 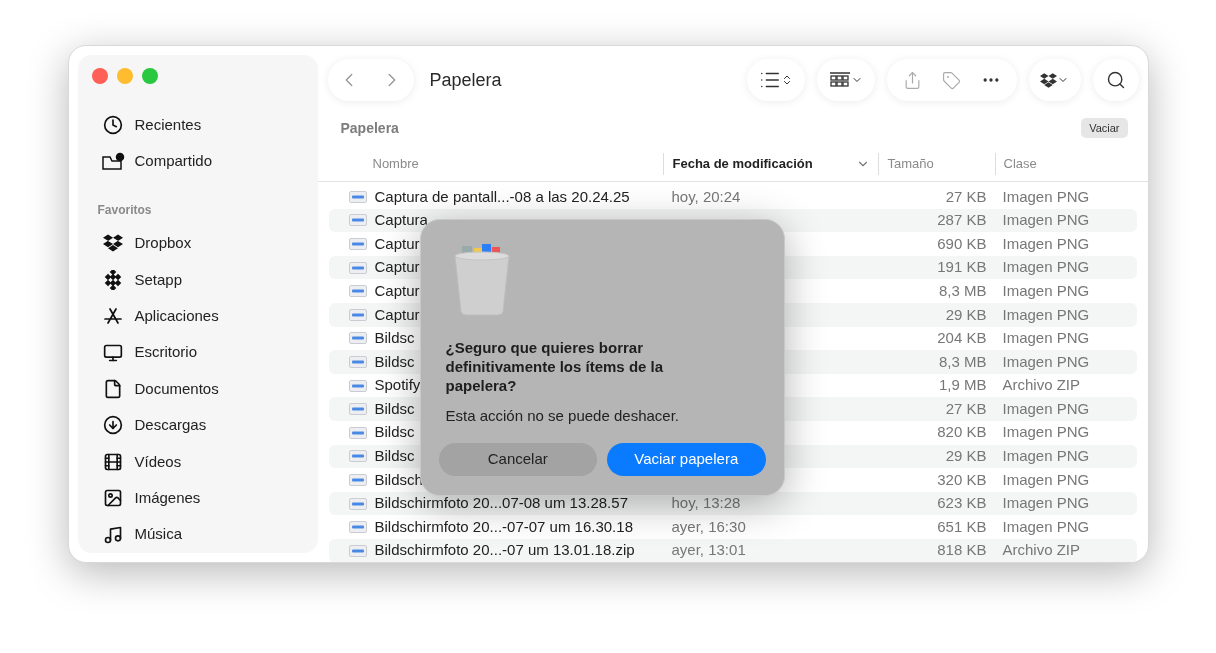 I want to click on column-header: Nombre, so click(x=395, y=163).